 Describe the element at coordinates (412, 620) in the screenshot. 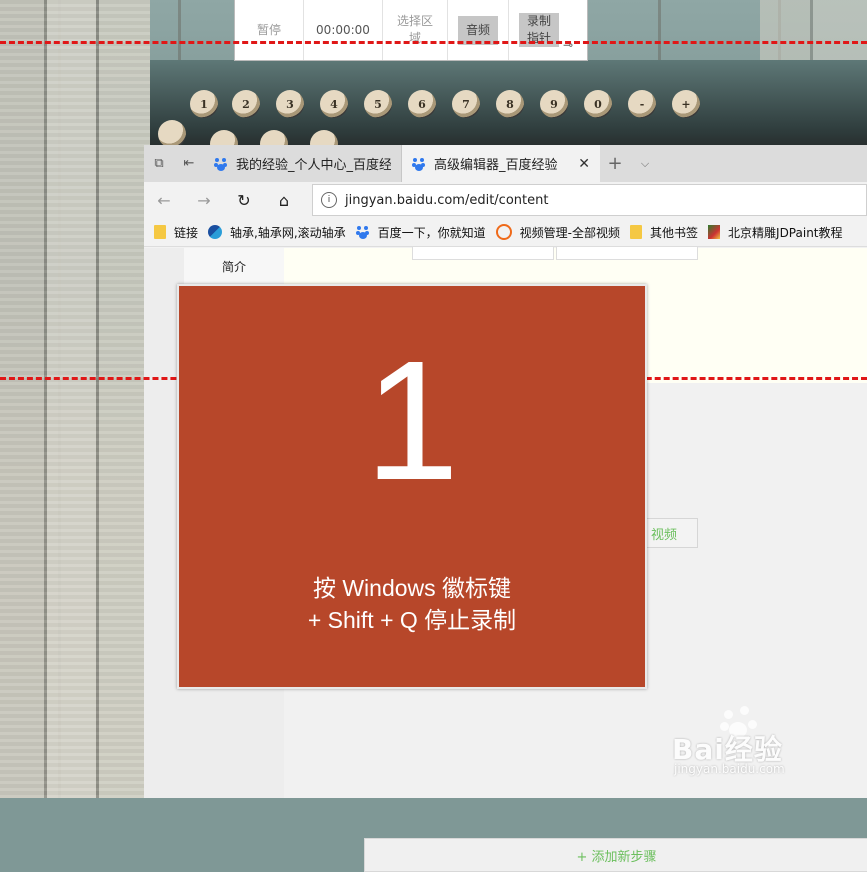

I see `countdown-message-line2: + Shift + Q 停止录制` at that location.